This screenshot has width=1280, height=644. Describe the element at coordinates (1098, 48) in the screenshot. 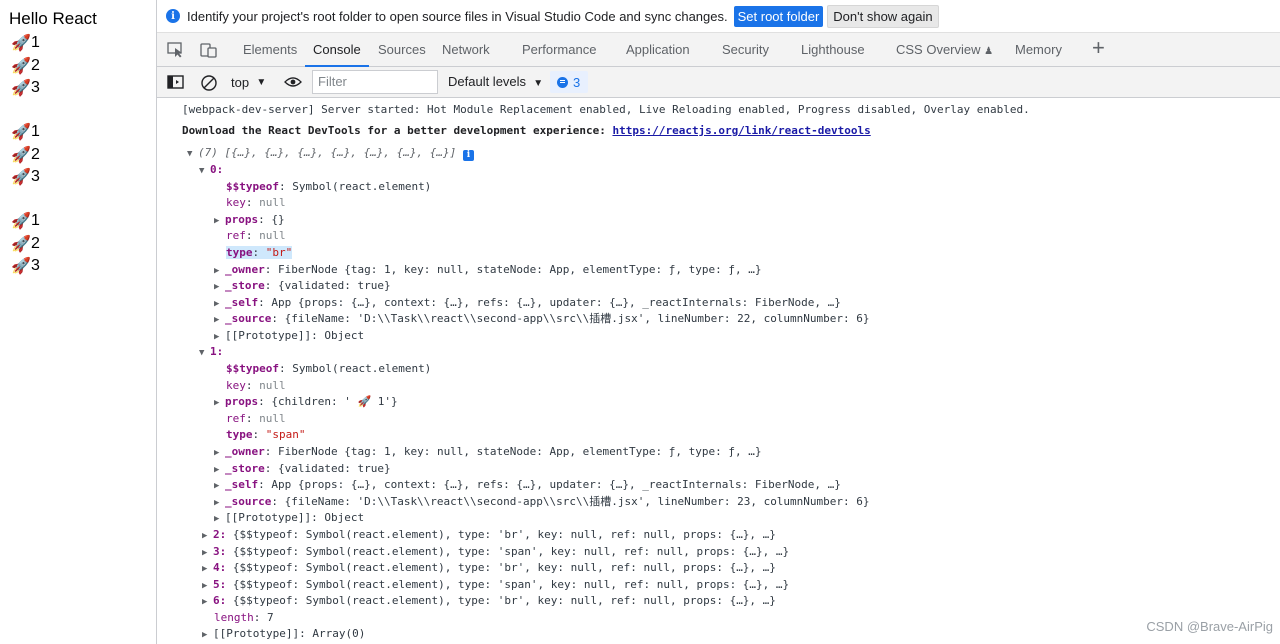

I see `more-tabs-plus-icon: +` at that location.